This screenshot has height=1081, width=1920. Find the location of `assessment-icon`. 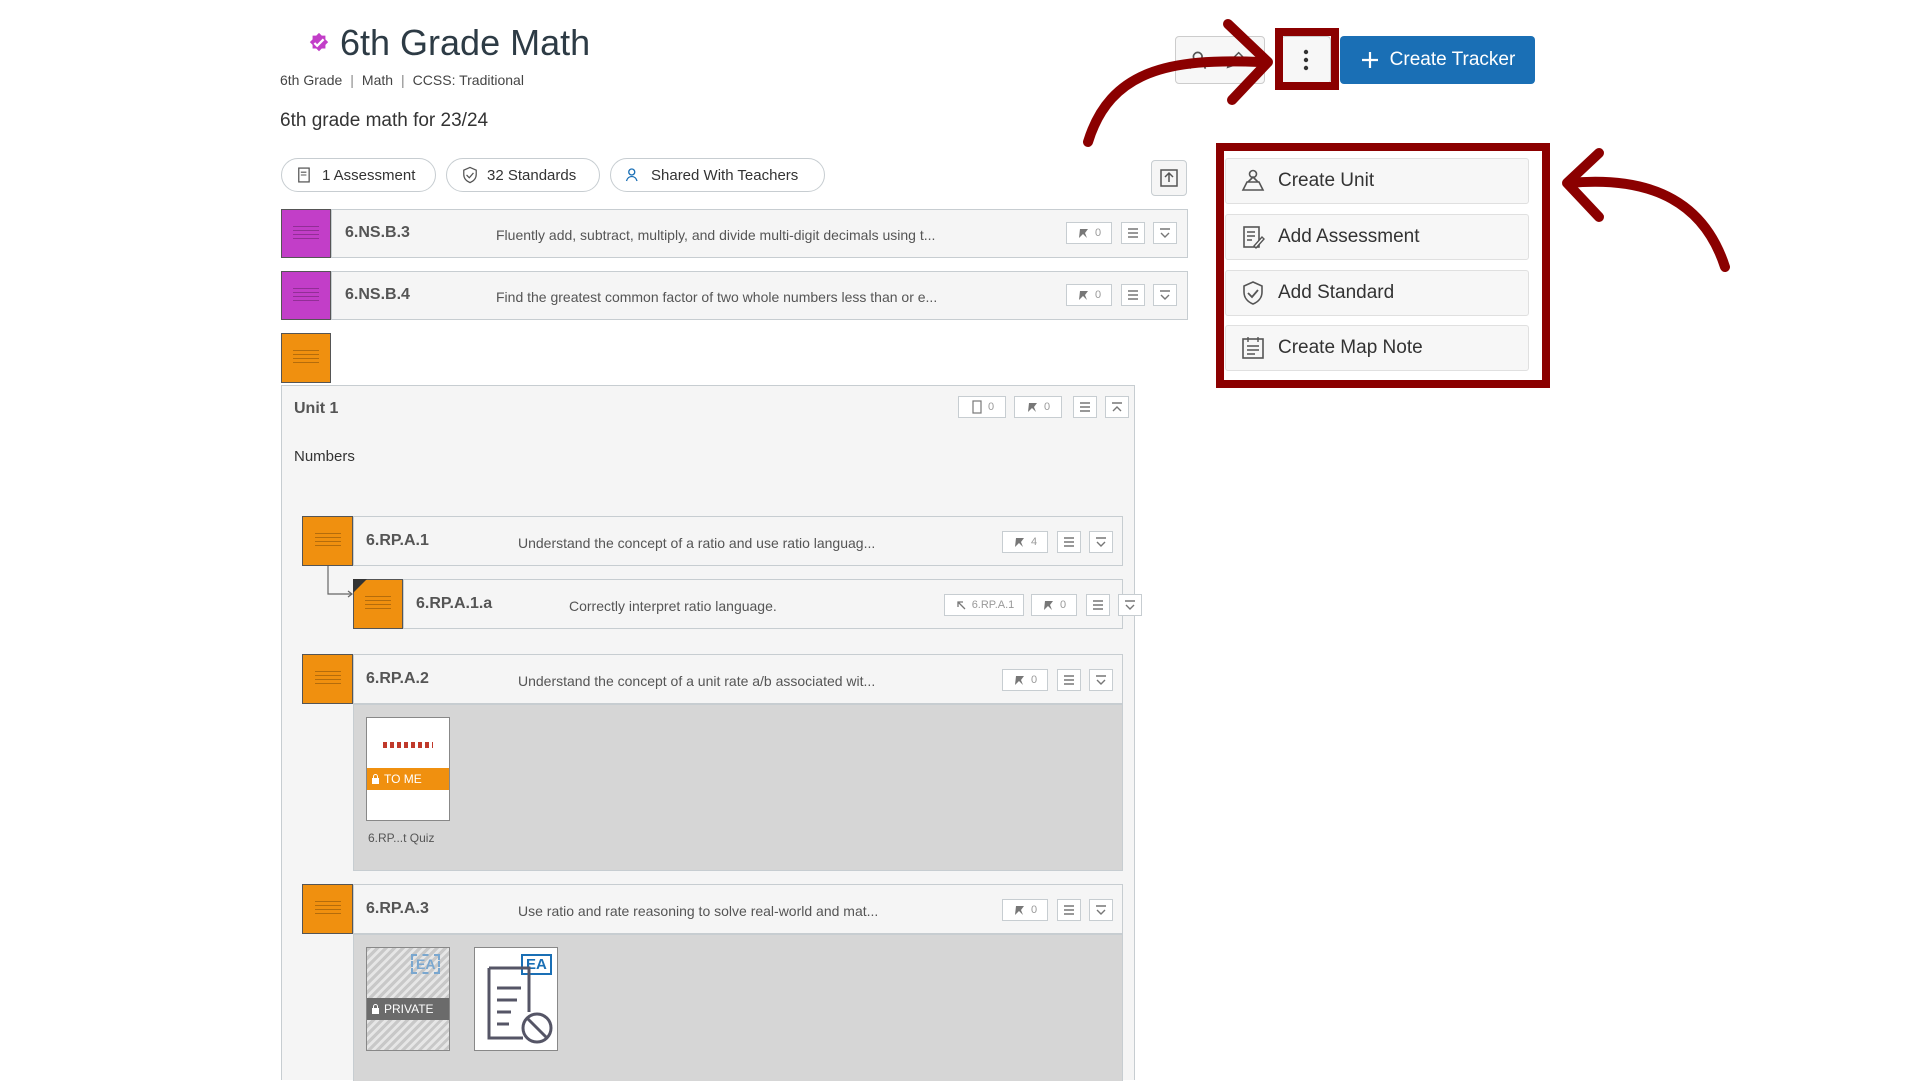

assessment-icon is located at coordinates (304, 175).